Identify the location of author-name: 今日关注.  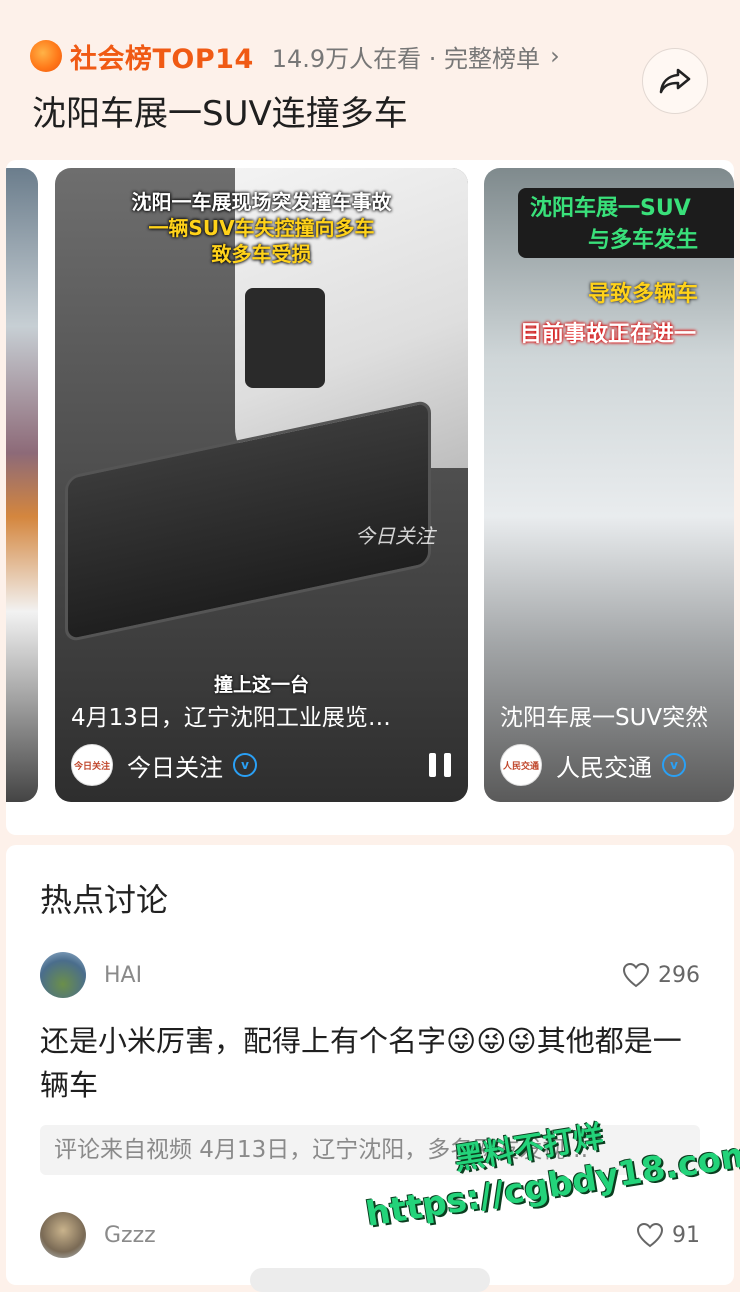
(175, 765).